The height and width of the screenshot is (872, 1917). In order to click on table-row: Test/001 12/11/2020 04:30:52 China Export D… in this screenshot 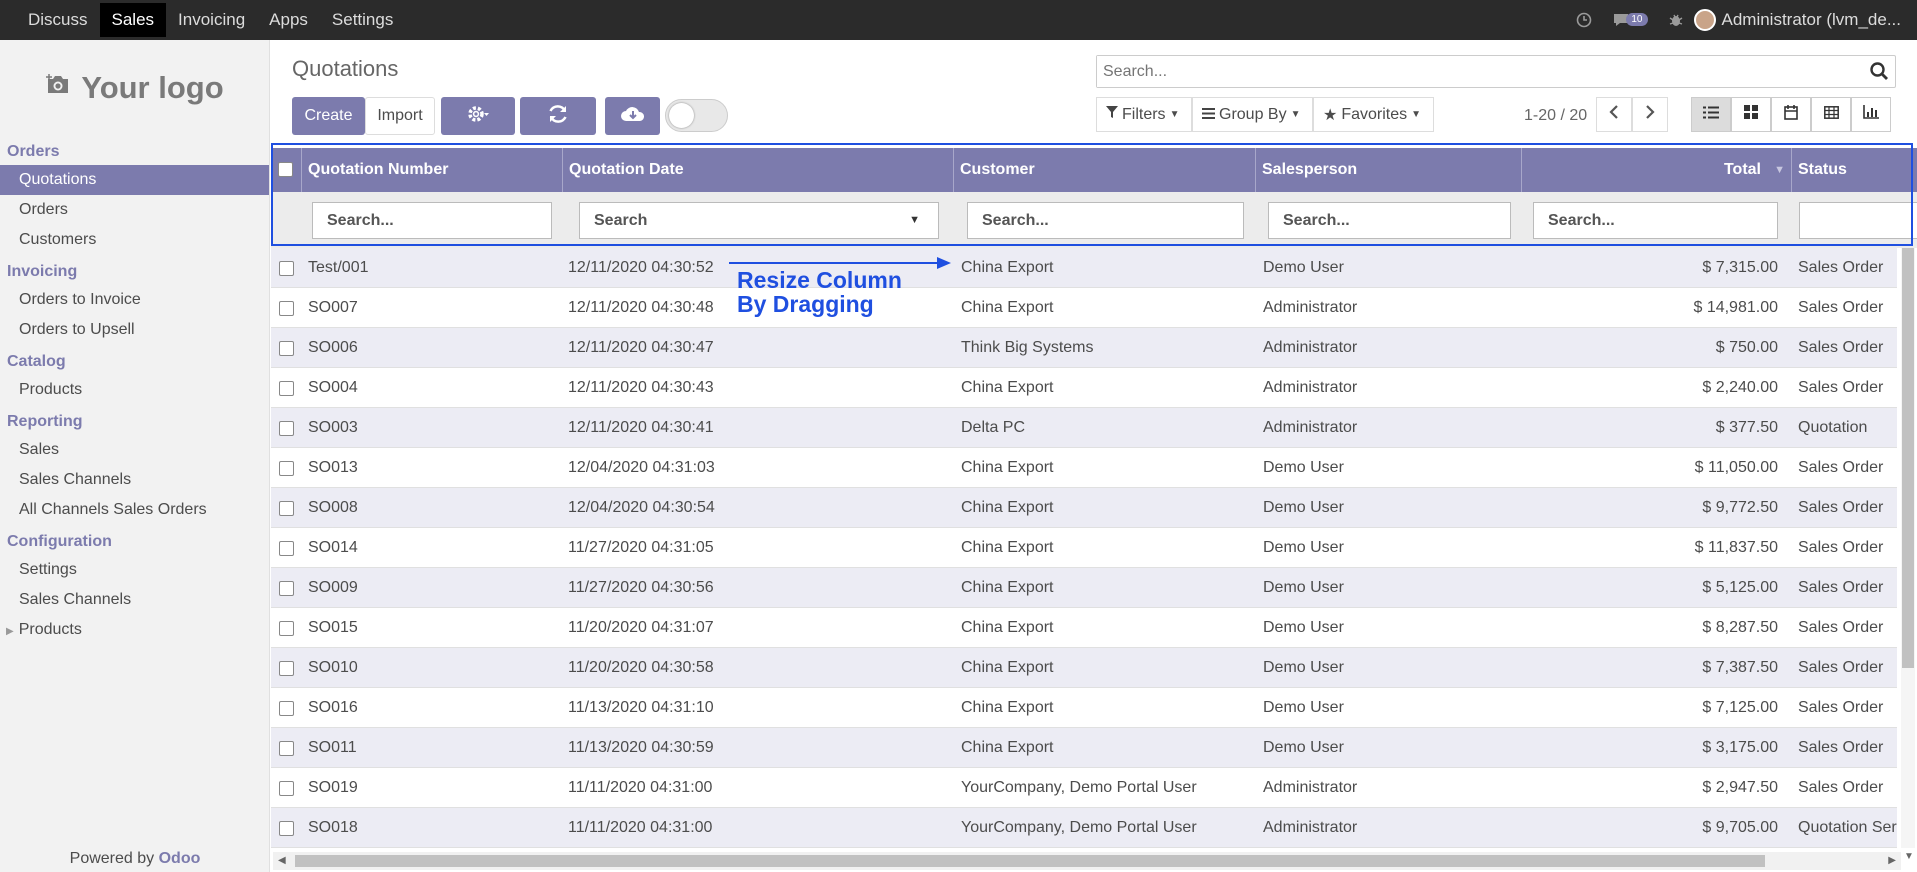, I will do `click(1084, 268)`.